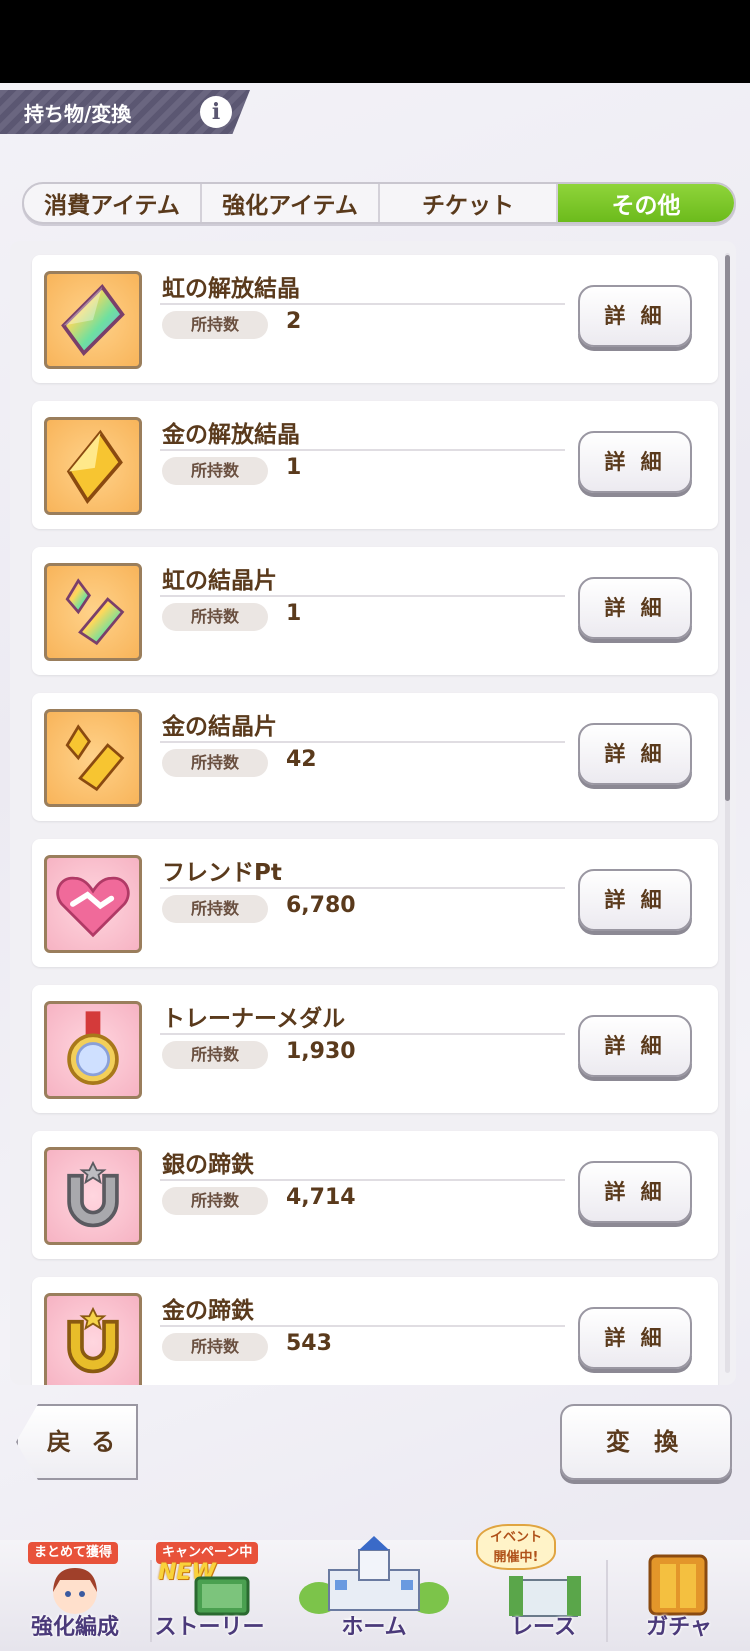  I want to click on rainbow-shard-icon, so click(93, 612).